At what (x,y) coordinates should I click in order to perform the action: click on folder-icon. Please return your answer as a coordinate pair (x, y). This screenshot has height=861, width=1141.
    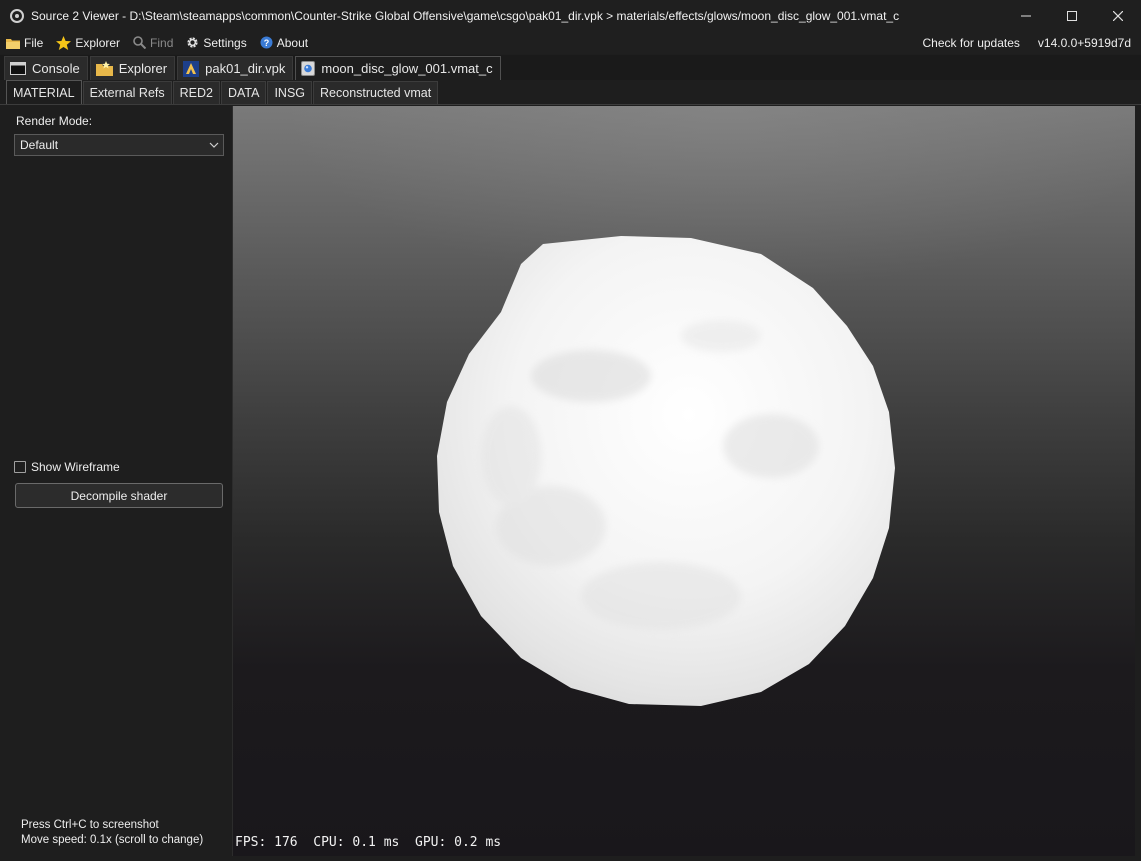
    Looking at the image, I should click on (13, 43).